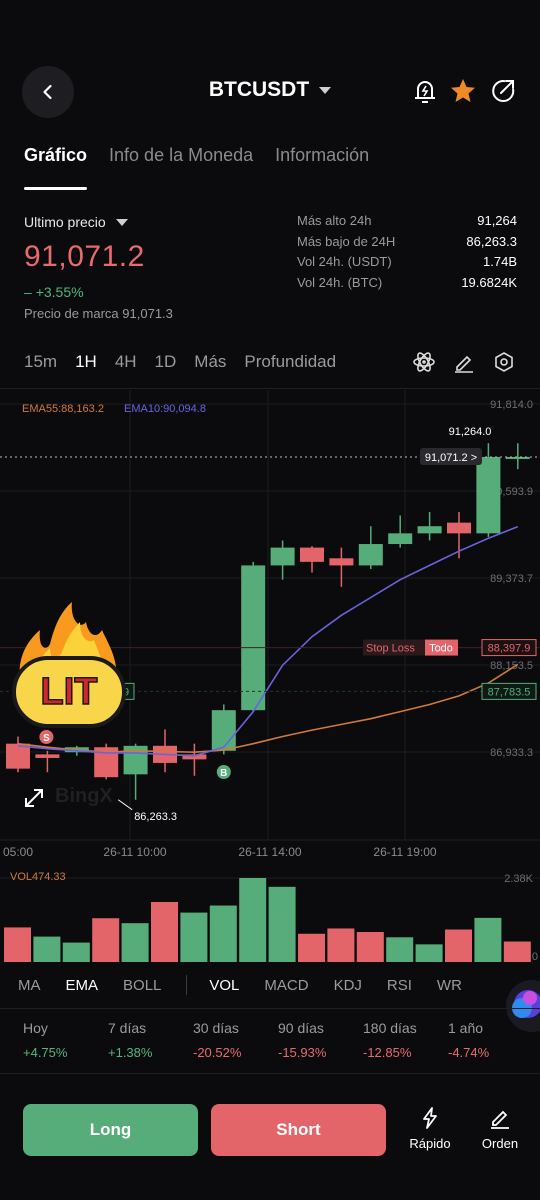  I want to click on mark-price: Precio de marca 91,071.3, so click(149, 313).